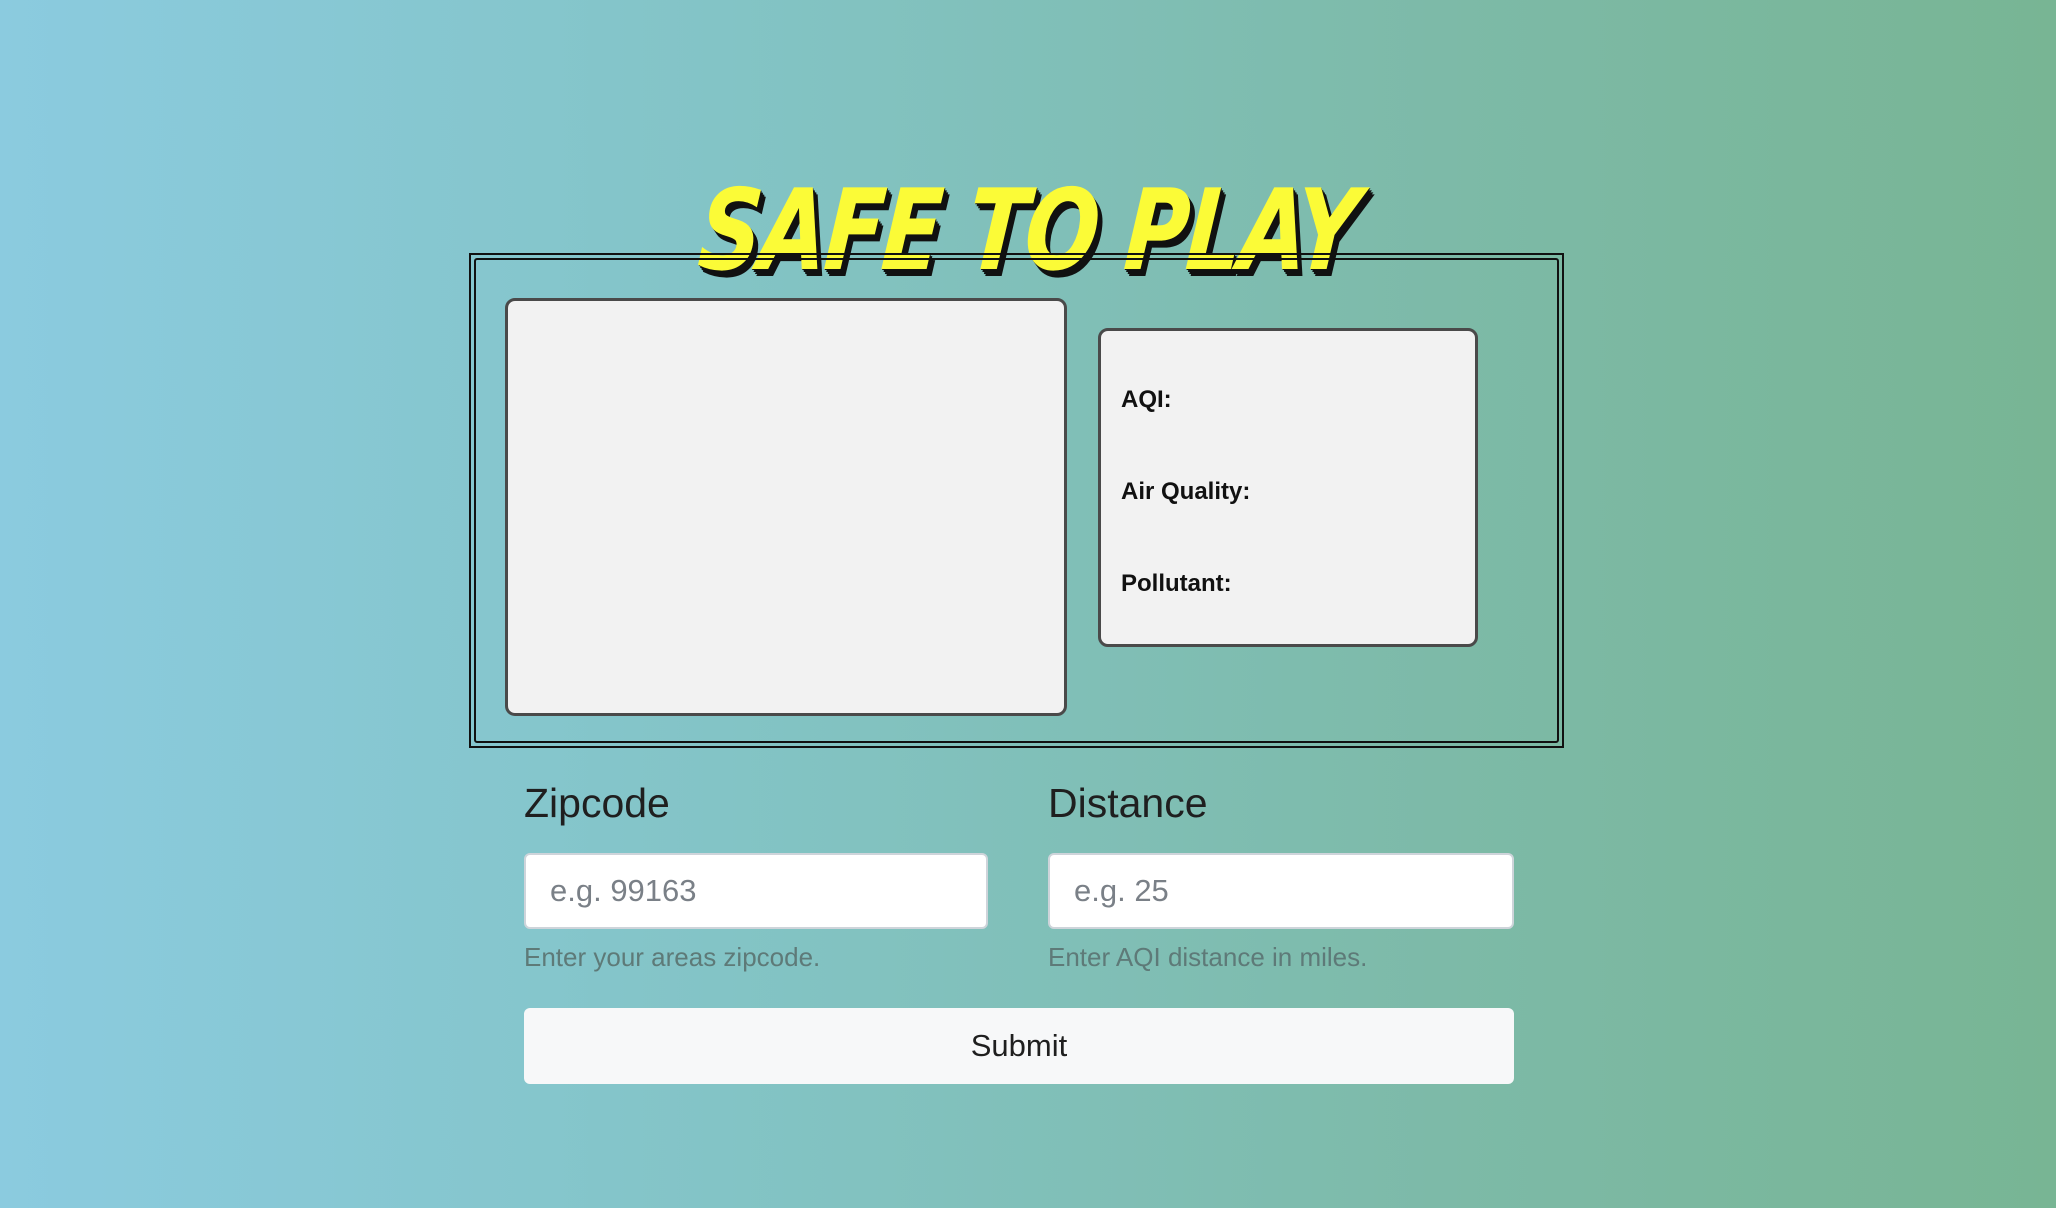  I want to click on zipcode-help-text: Enter your areas zipcode., so click(672, 957).